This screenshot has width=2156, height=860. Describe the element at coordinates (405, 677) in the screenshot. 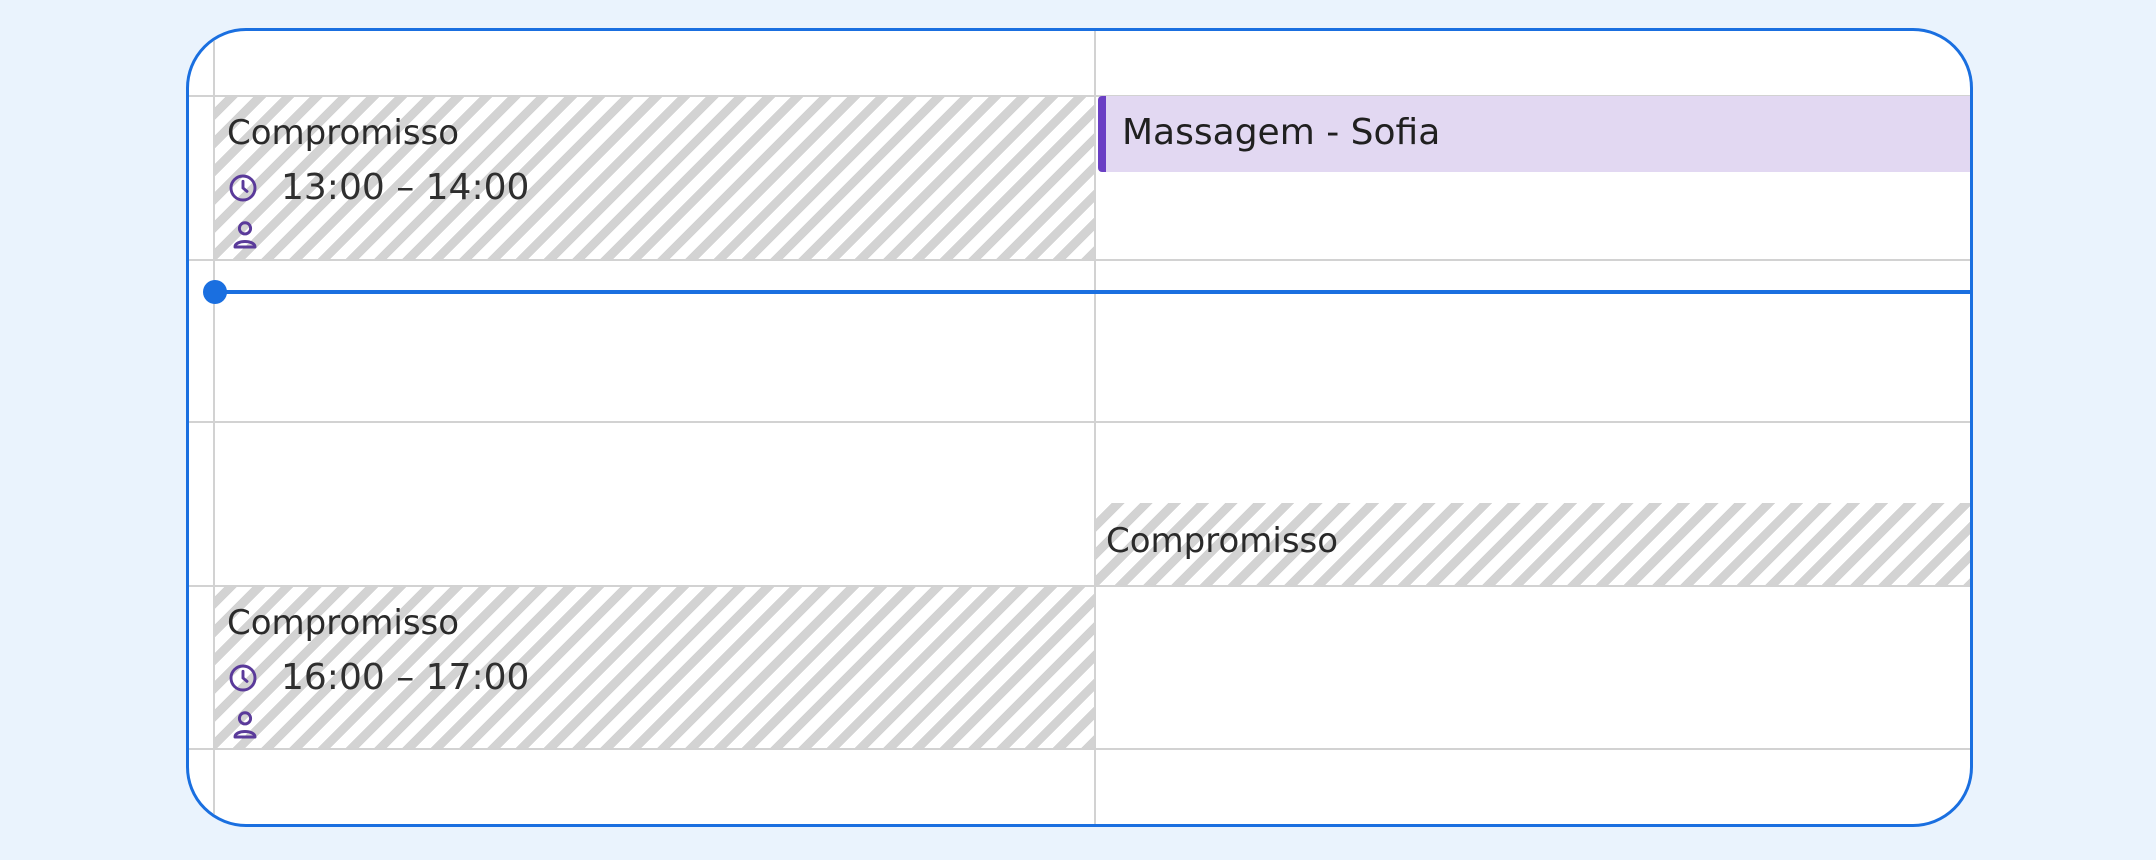

I see `appointment-time-text: 16:00 – 17:00` at that location.